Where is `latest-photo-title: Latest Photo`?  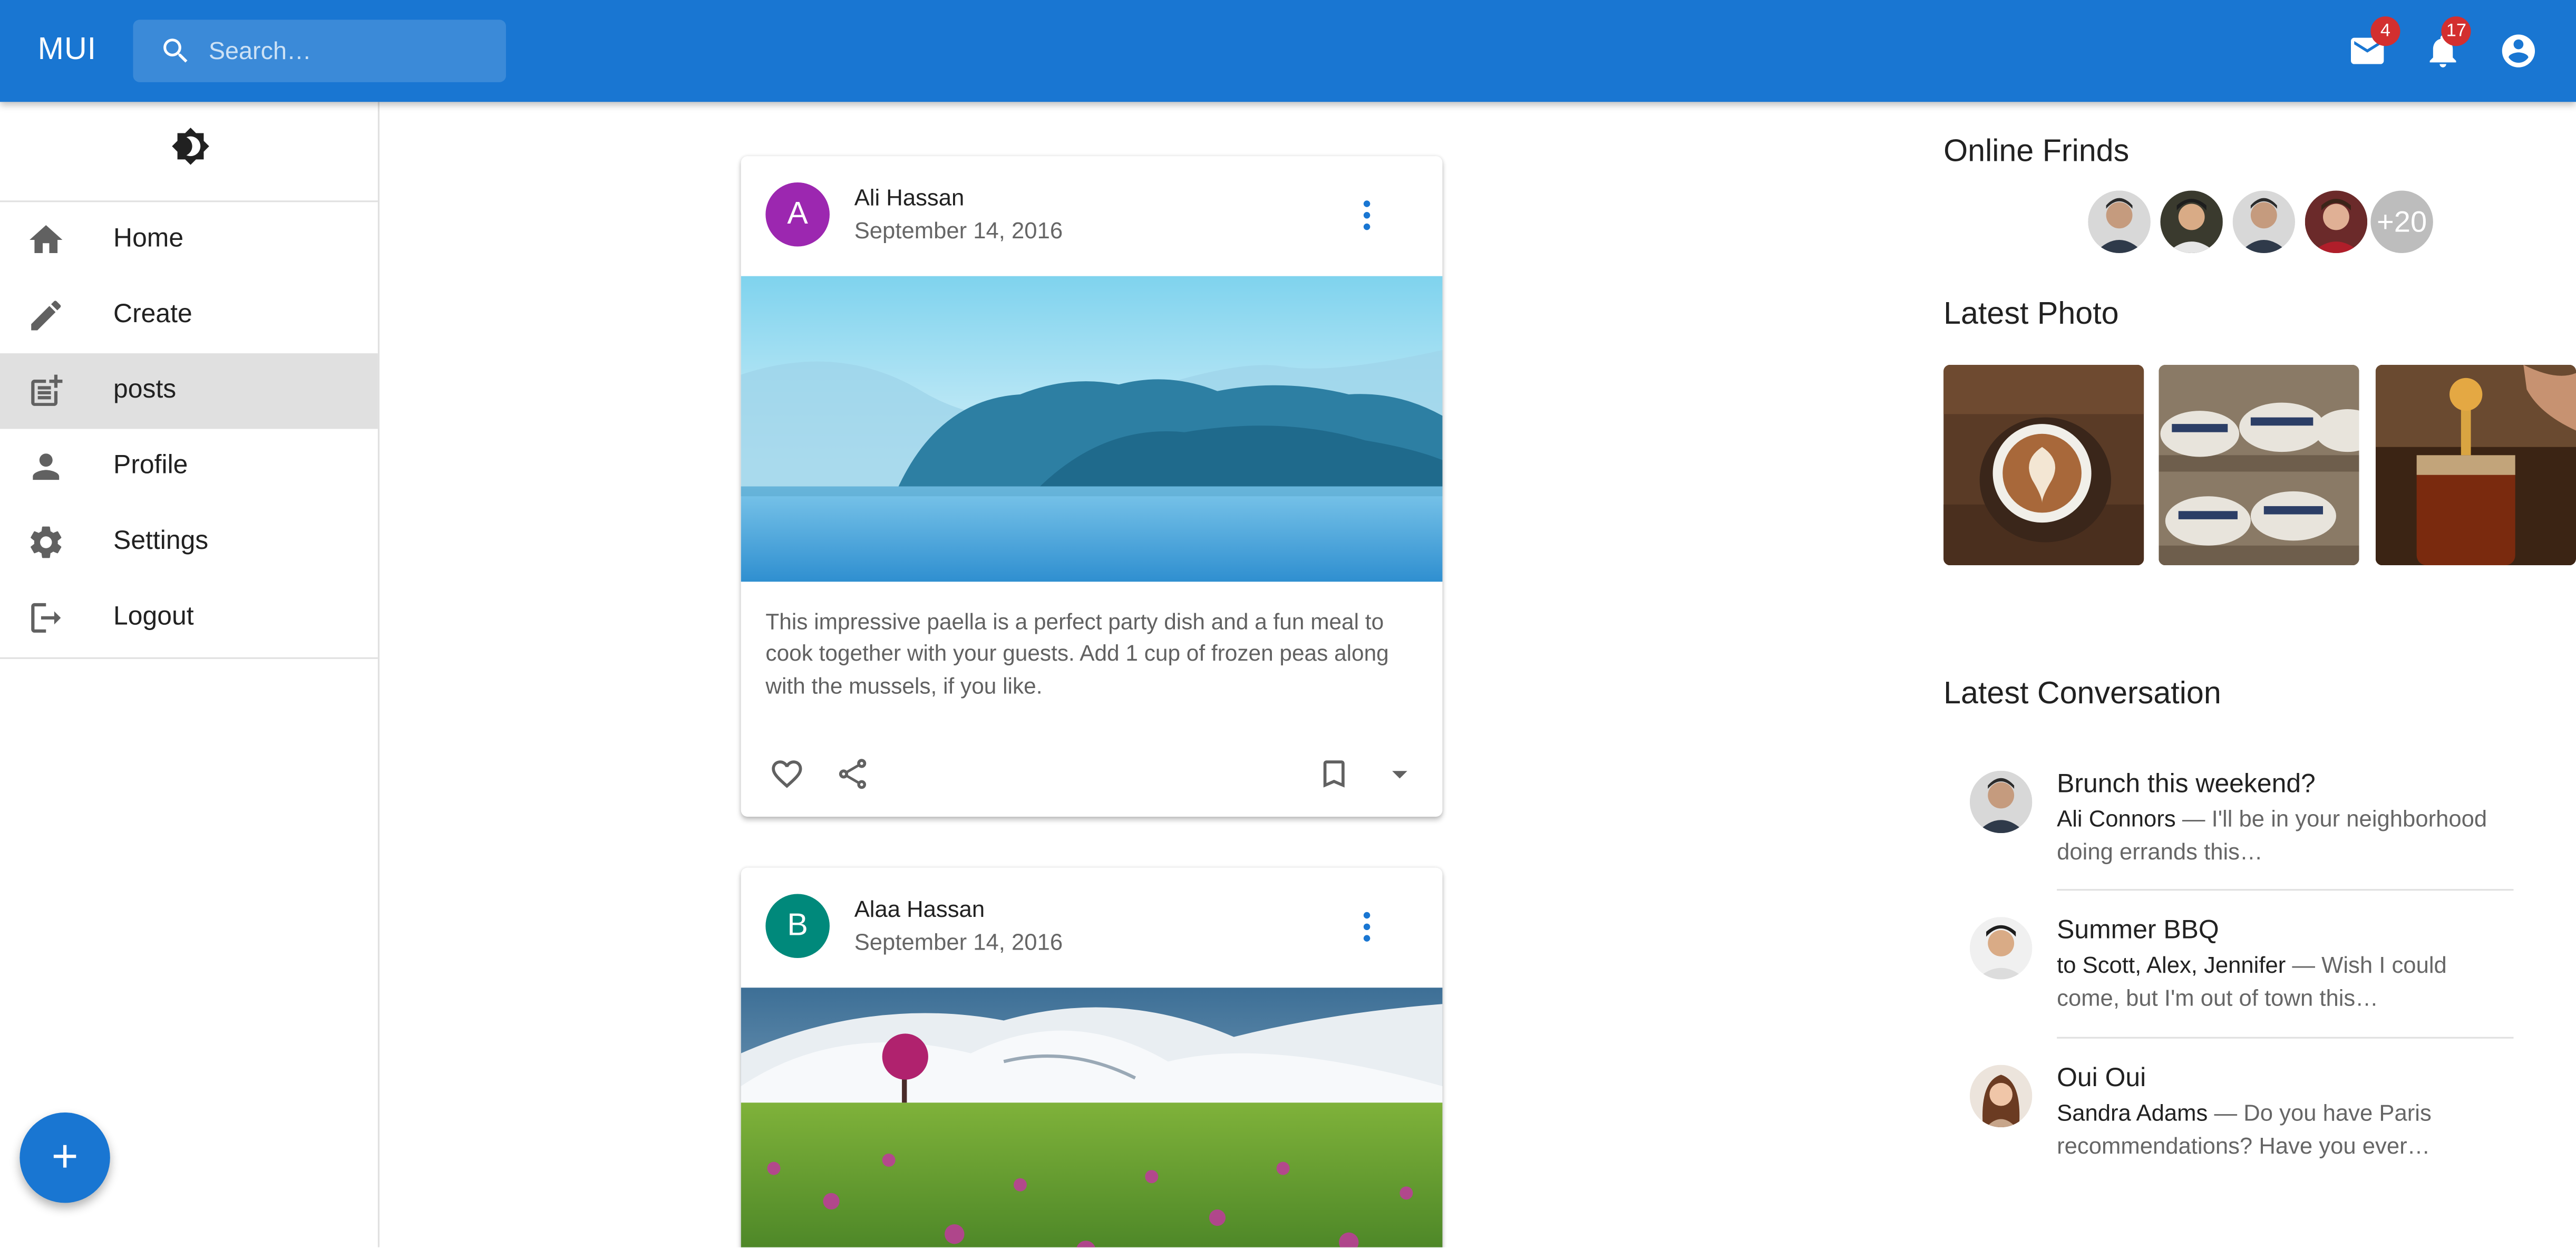
latest-photo-title: Latest Photo is located at coordinates (2031, 314).